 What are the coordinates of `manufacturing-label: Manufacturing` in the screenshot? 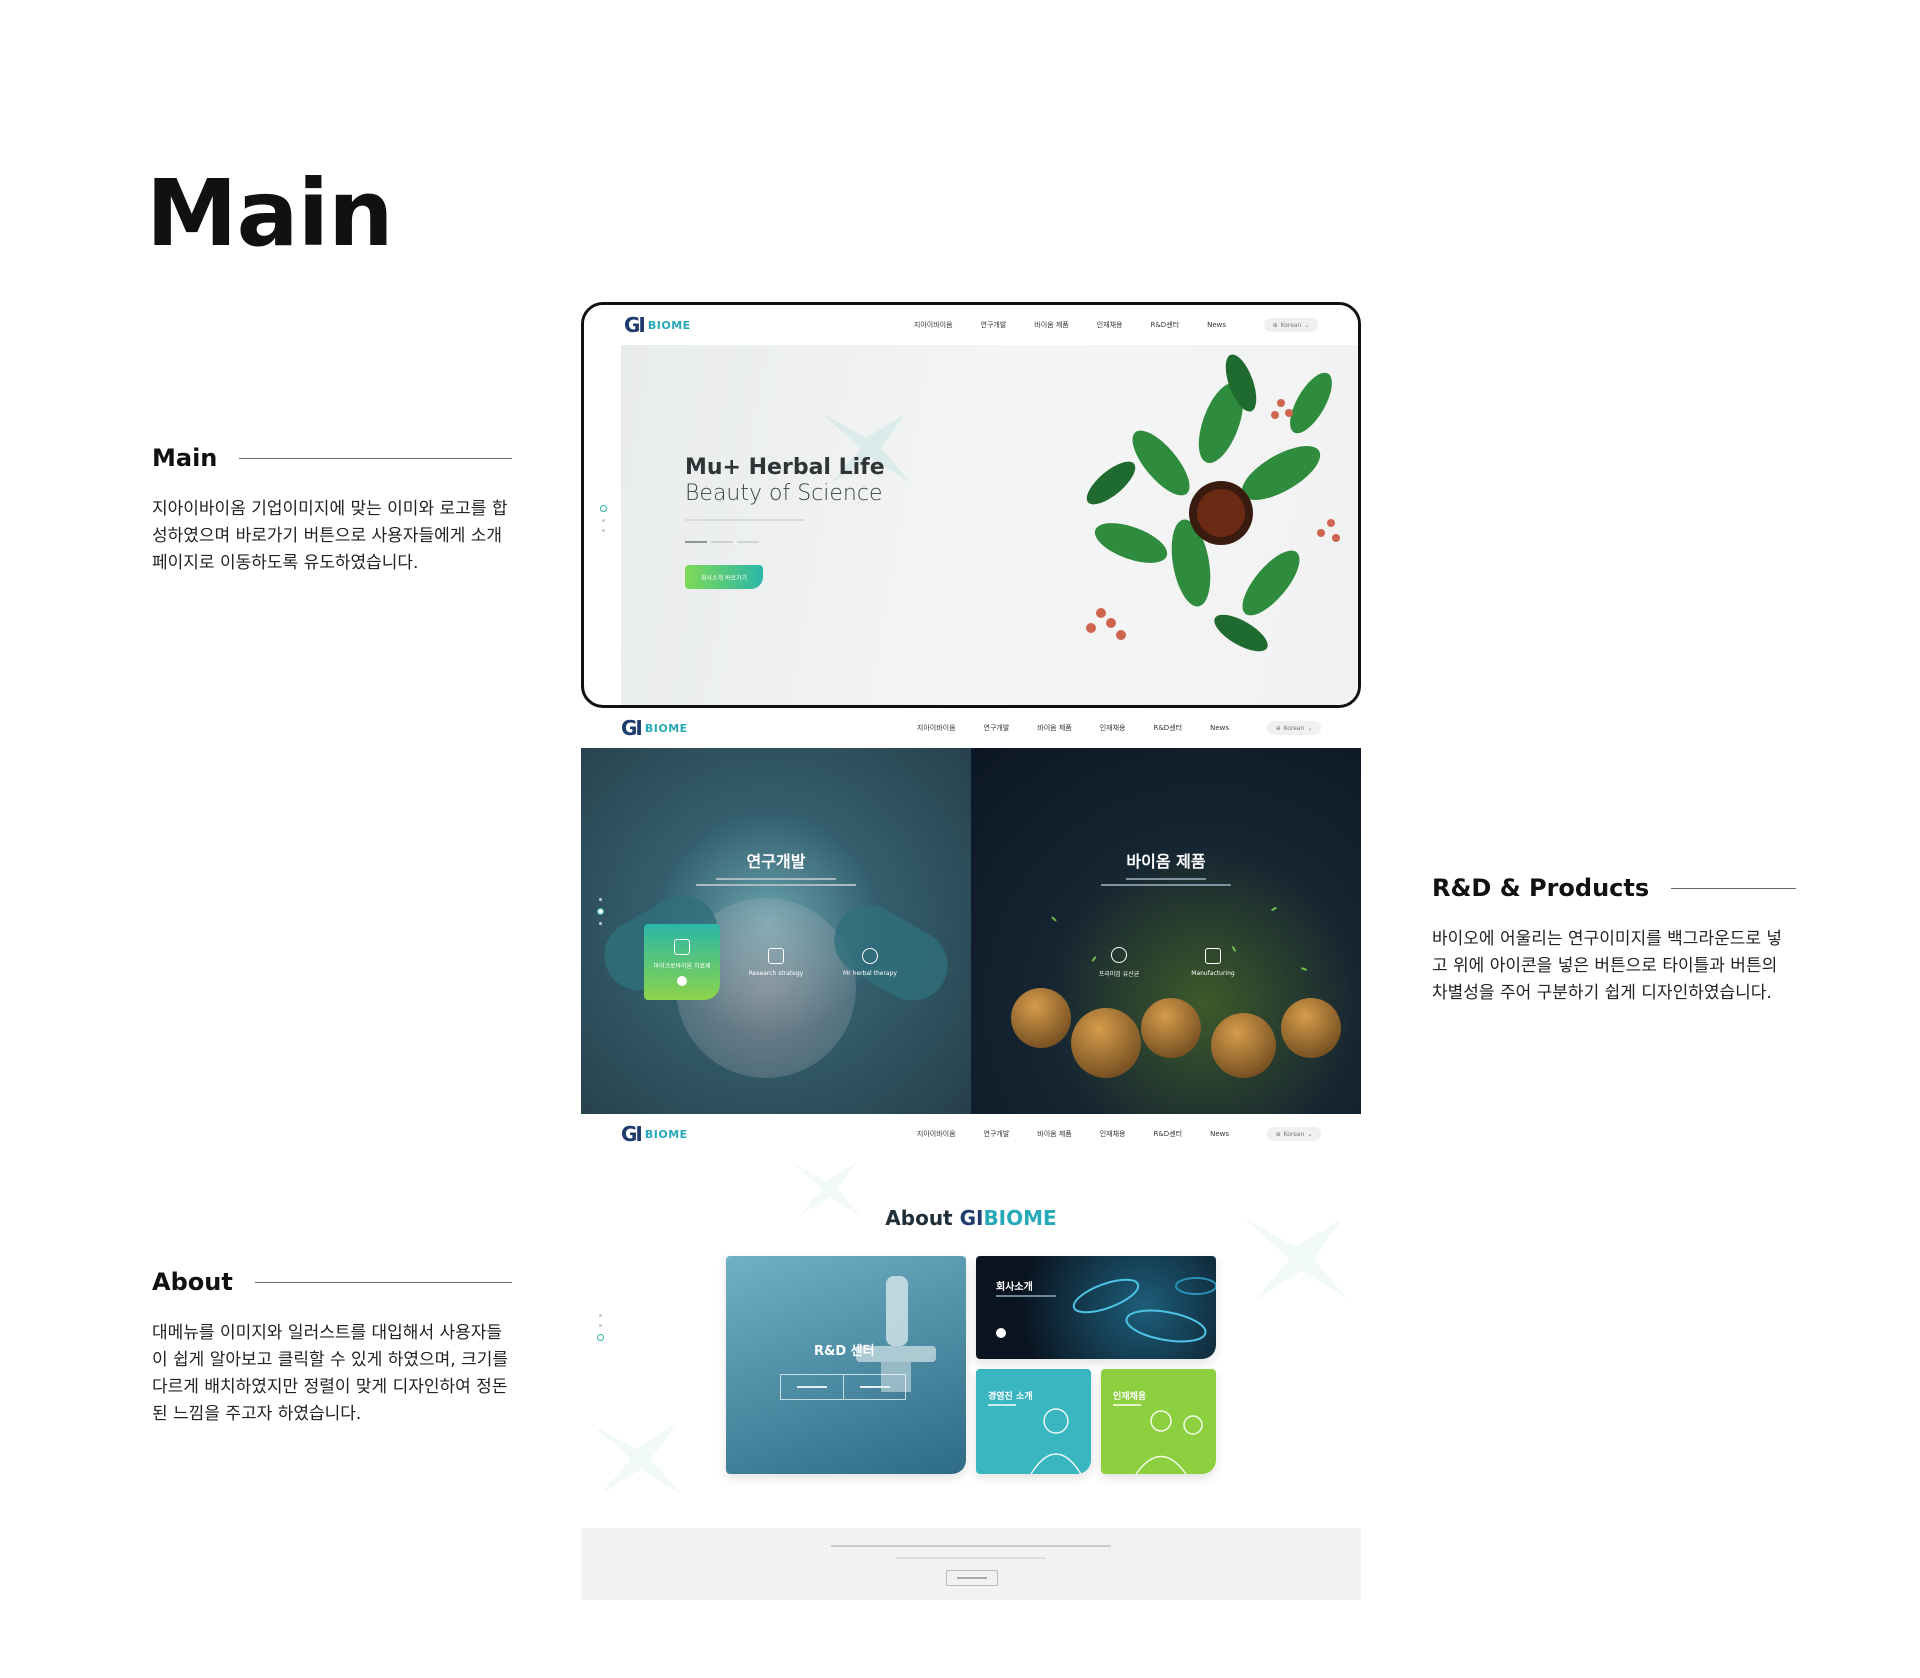 It's located at (1213, 973).